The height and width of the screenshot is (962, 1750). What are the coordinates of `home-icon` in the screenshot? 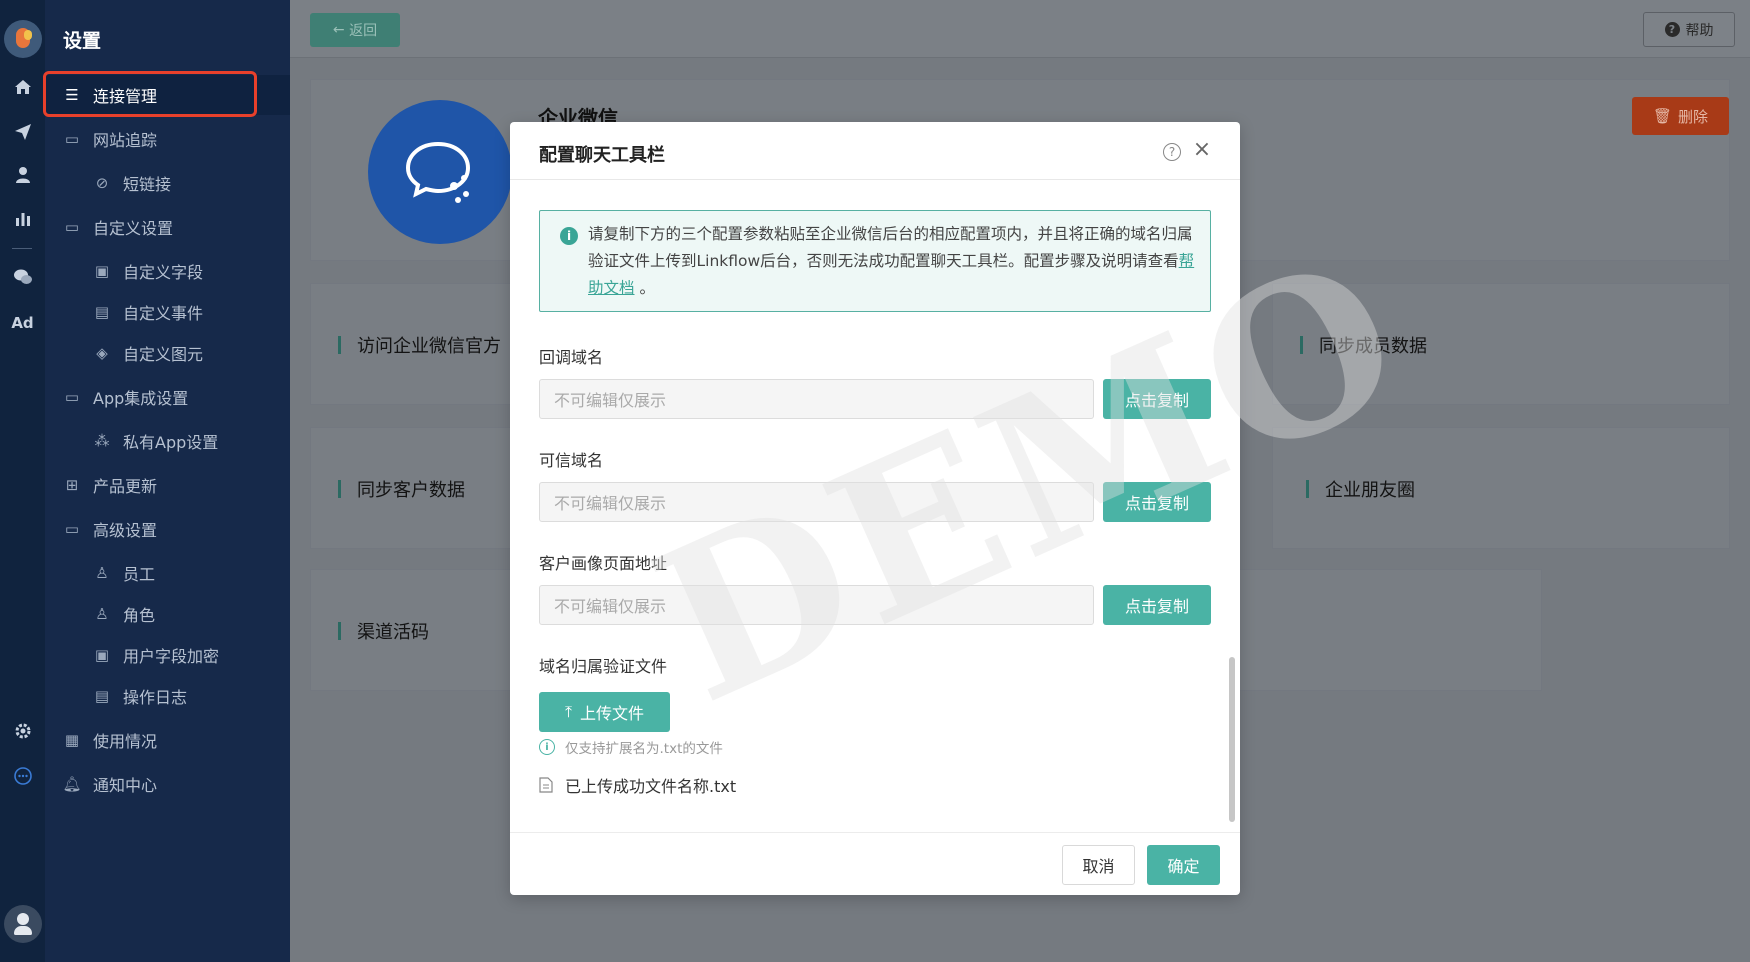 It's located at (22, 90).